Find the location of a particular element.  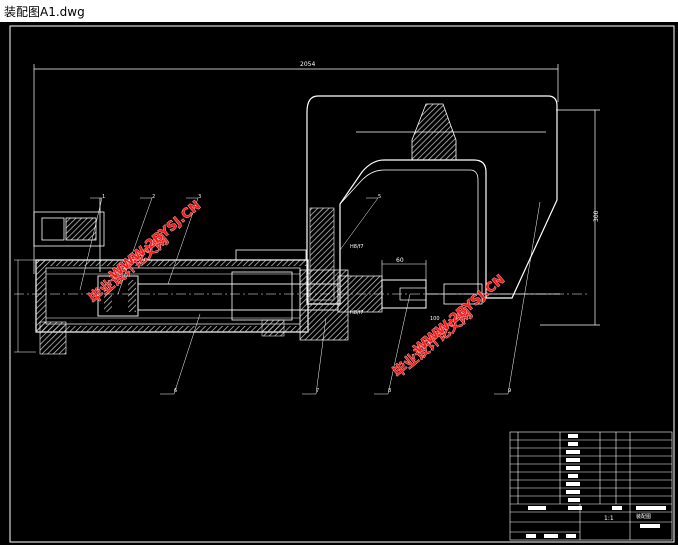

part-label-7: 7 is located at coordinates (317, 391).